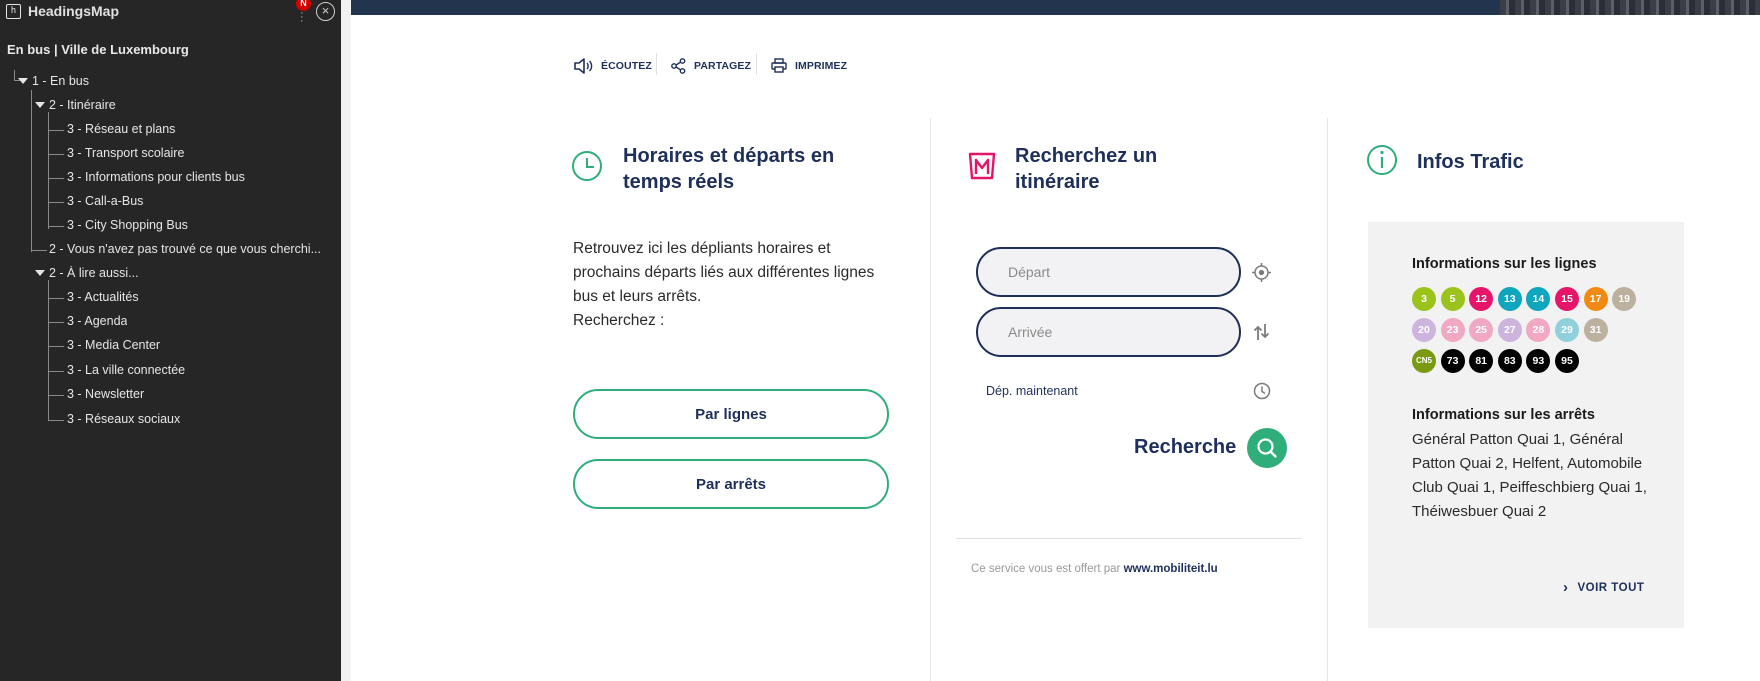 This screenshot has width=1760, height=681. Describe the element at coordinates (123, 419) in the screenshot. I see `heading-item-h3: 3 - Réseaux sociaux` at that location.